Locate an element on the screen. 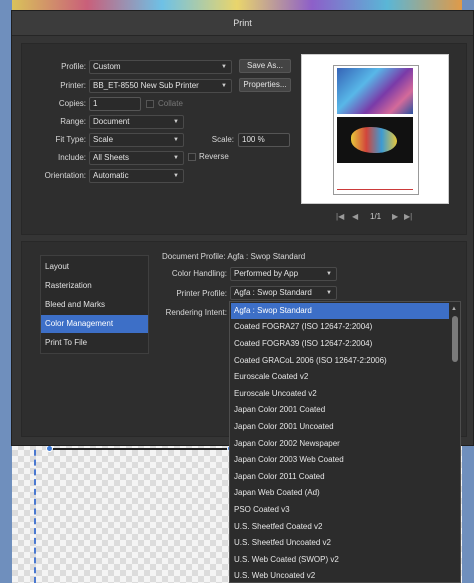 The height and width of the screenshot is (583, 474). printer-dropdown: BB_ET-8550 New Sub Printer ▼ is located at coordinates (160, 86).